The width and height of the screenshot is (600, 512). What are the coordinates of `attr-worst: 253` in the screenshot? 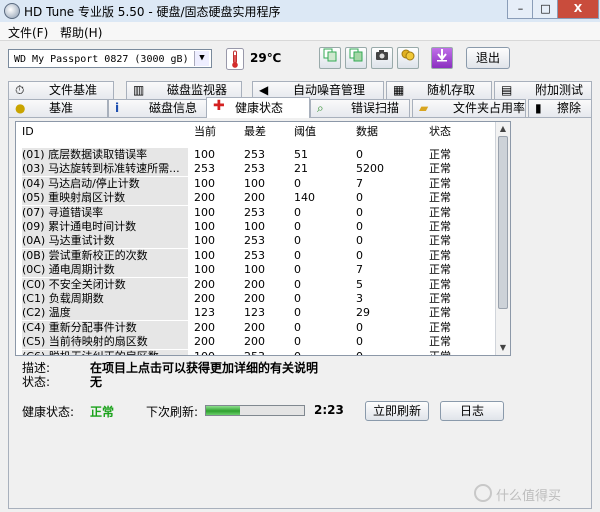 It's located at (254, 154).